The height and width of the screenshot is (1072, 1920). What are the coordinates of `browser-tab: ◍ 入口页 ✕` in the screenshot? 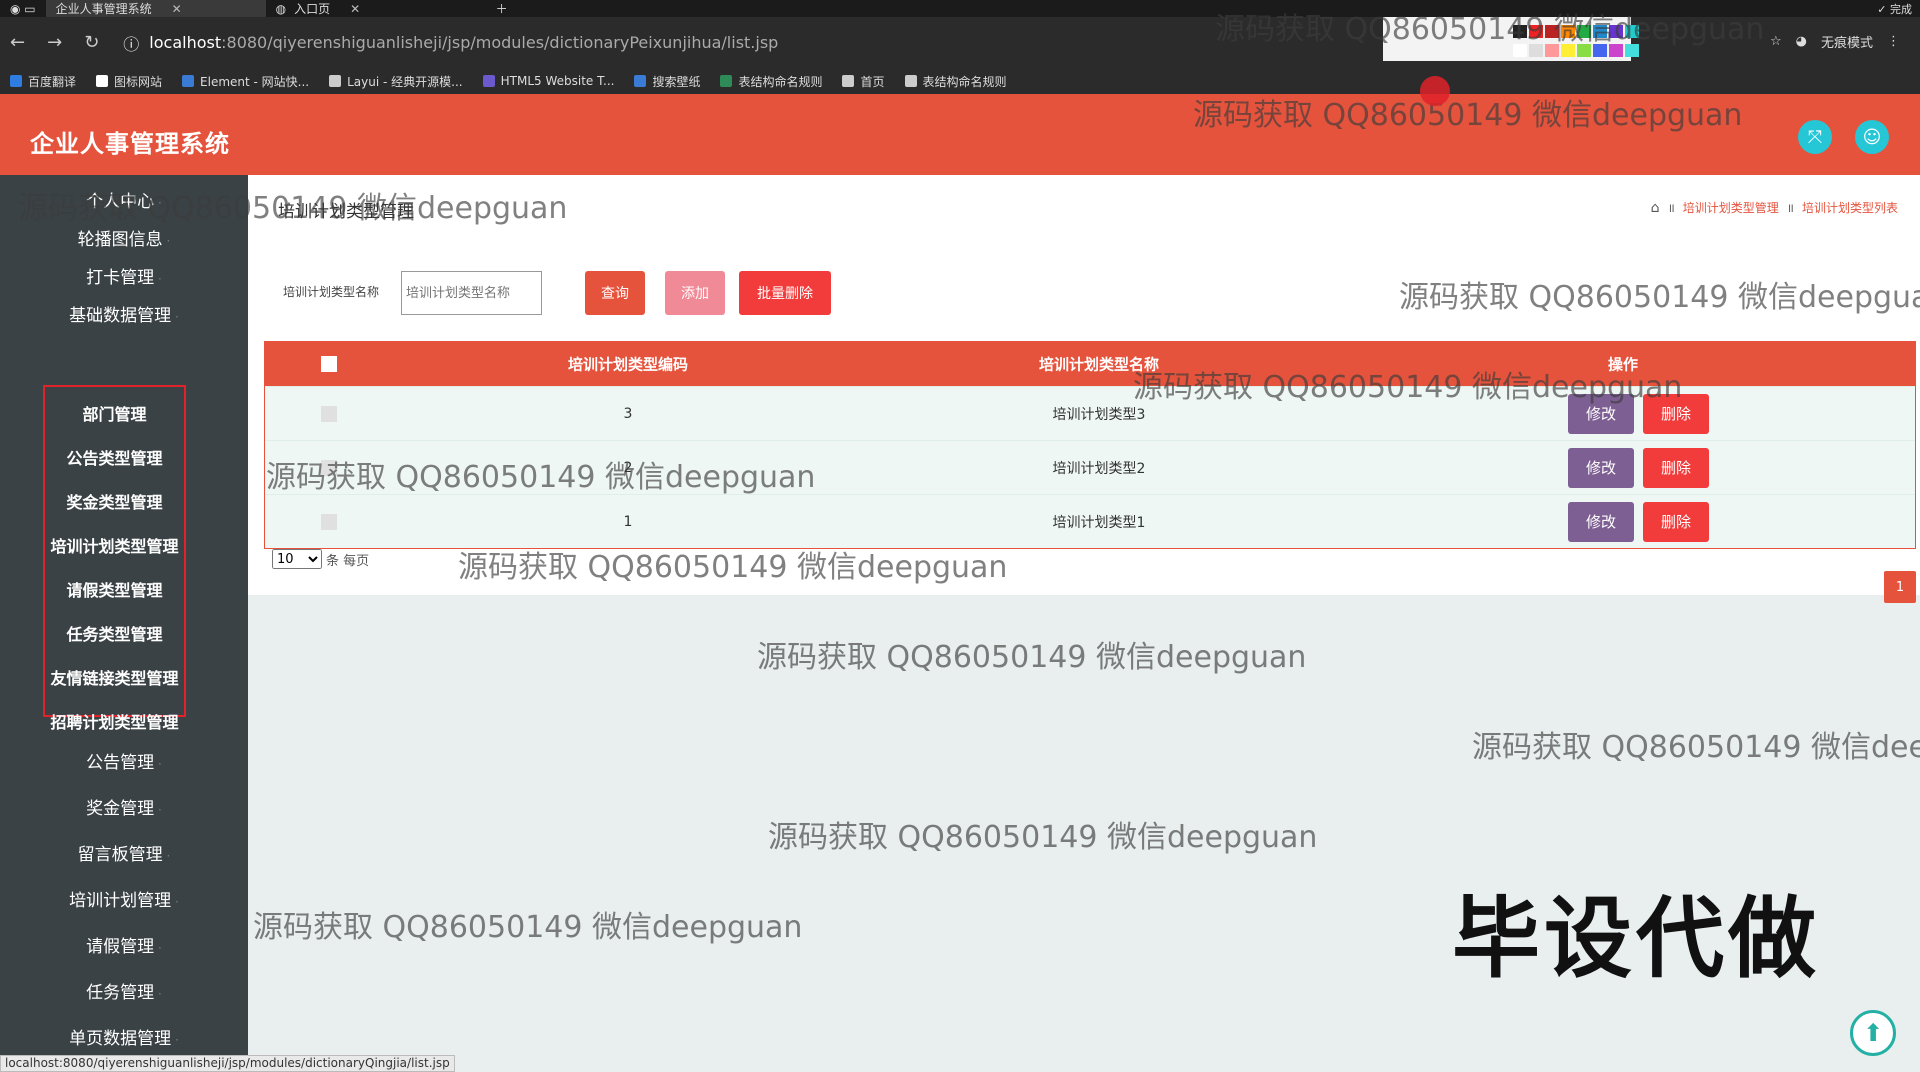 It's located at (376, 8).